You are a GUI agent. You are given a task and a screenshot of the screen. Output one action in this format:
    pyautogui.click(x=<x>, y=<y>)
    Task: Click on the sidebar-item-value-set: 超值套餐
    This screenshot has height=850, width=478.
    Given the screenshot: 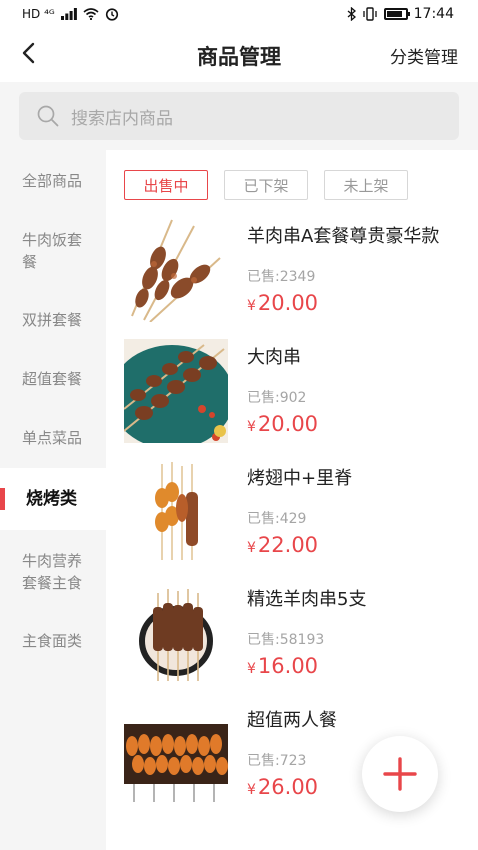 What is the action you would take?
    pyautogui.click(x=53, y=379)
    